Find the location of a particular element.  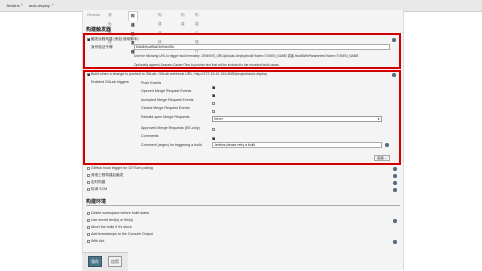

apply-button: 应用 is located at coordinates (115, 261).